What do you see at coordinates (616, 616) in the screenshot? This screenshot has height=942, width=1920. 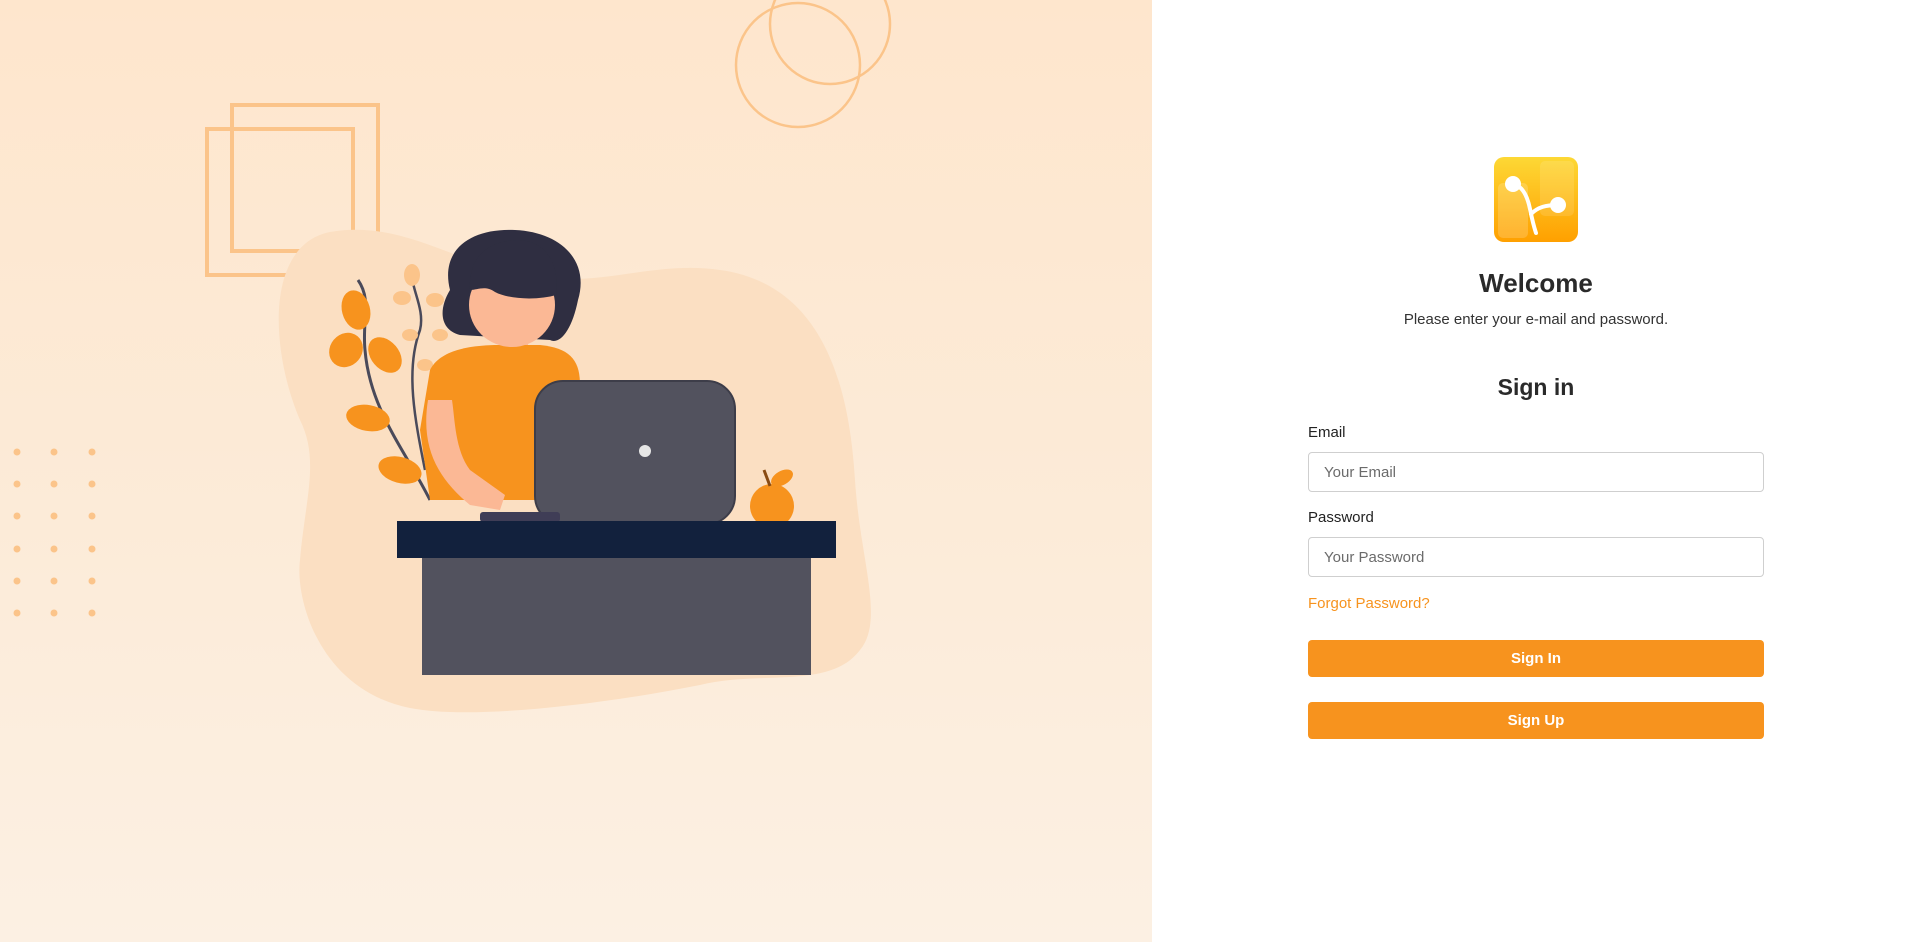 I see `desk-base` at bounding box center [616, 616].